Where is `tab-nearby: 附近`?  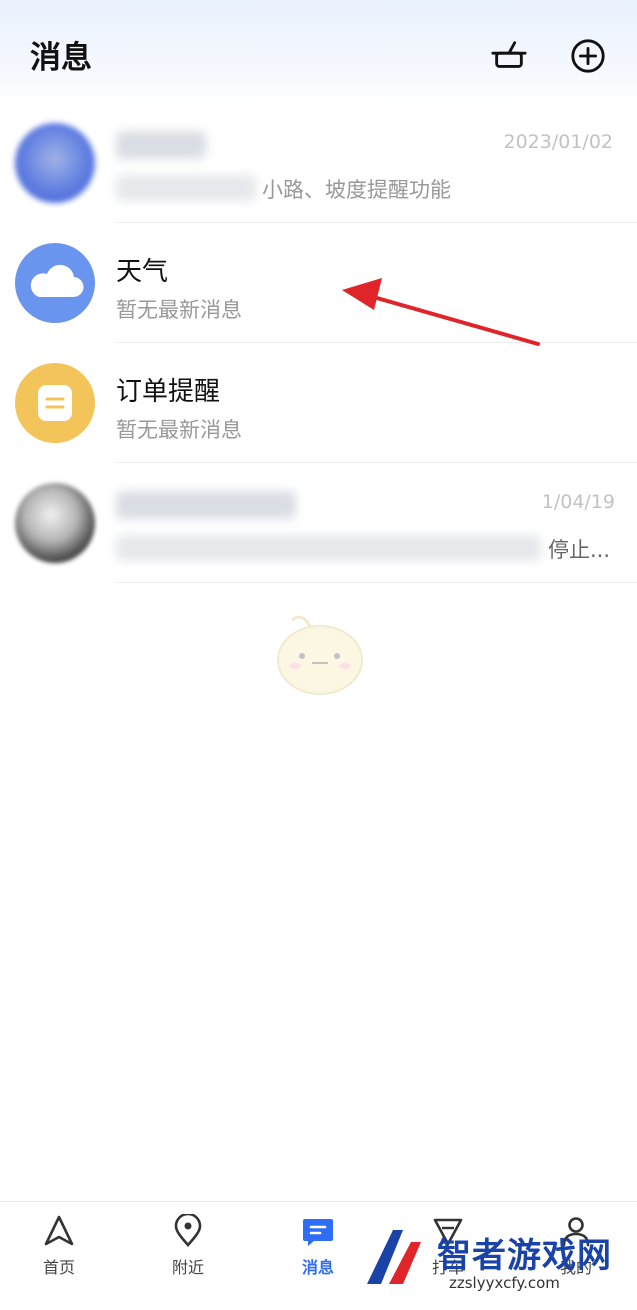
tab-nearby: 附近 is located at coordinates (188, 1249).